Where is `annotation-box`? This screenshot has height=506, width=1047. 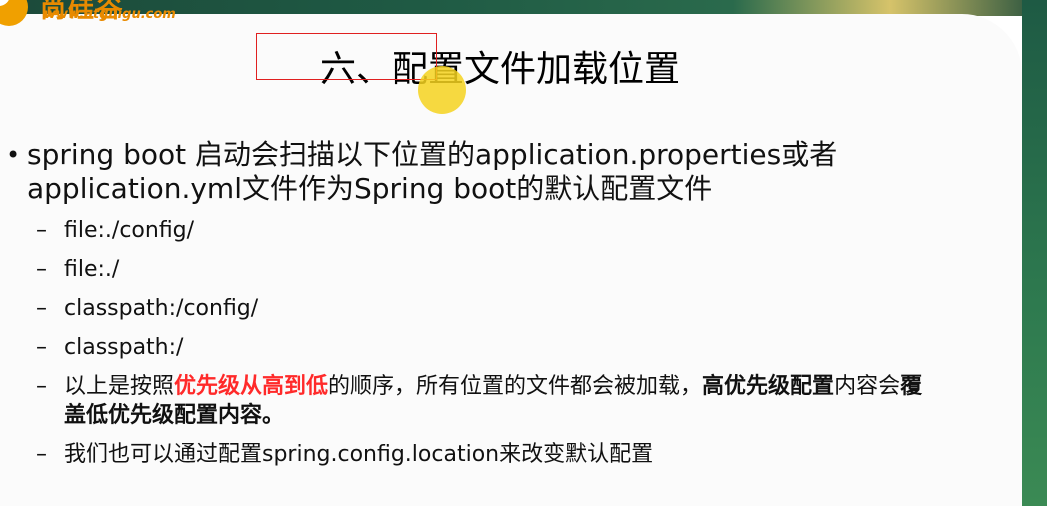 annotation-box is located at coordinates (346, 56).